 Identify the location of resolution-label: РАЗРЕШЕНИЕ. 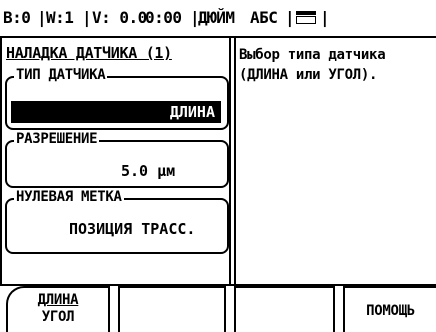
(57, 139).